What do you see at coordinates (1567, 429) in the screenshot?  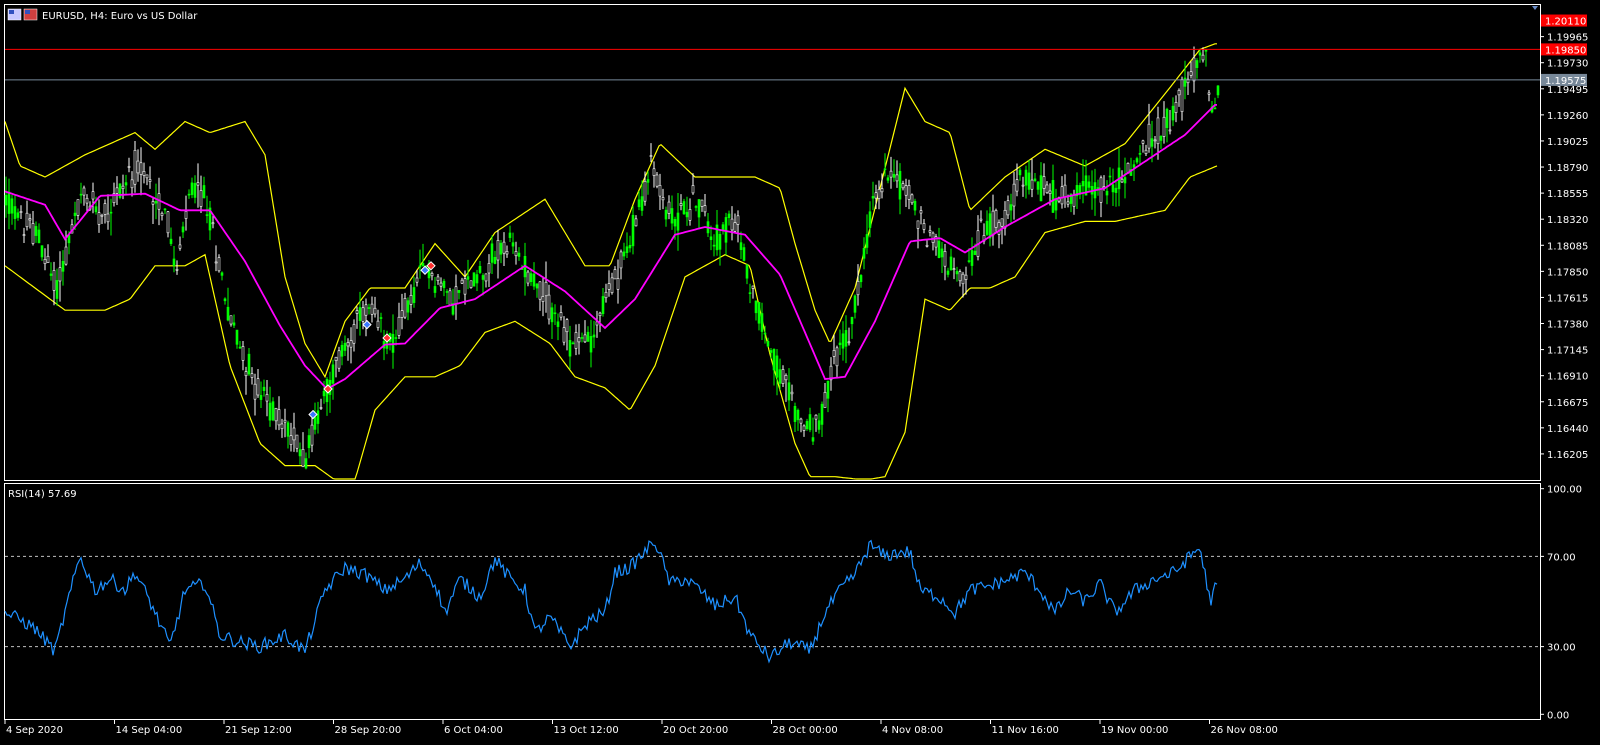 I see `price-tick-label: 1.16440` at bounding box center [1567, 429].